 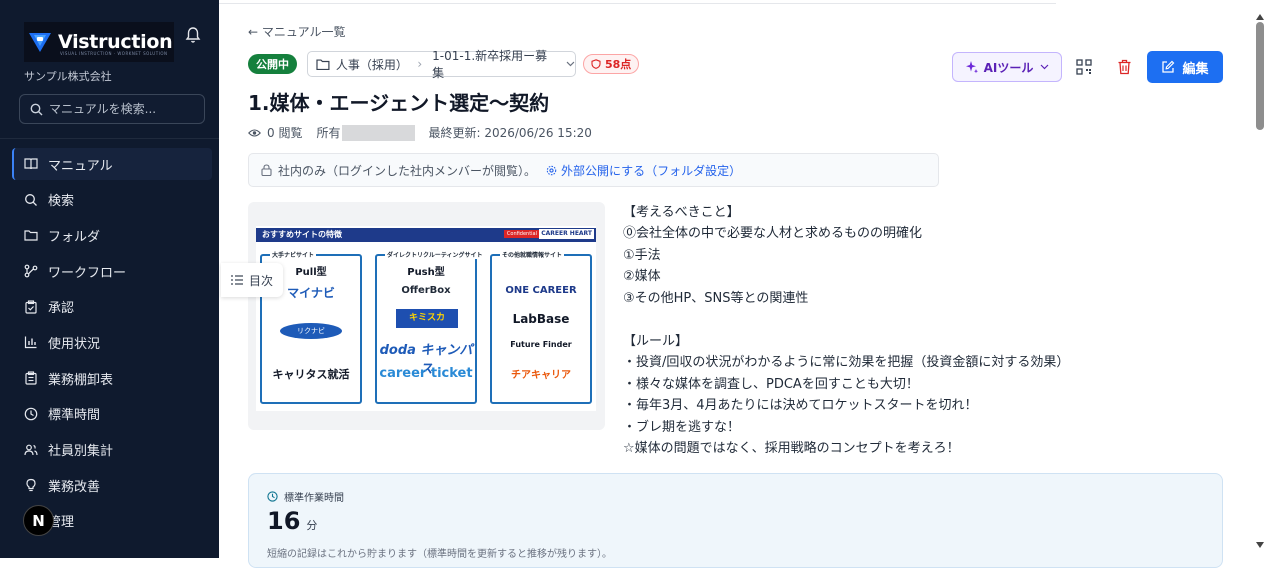 What do you see at coordinates (426, 373) in the screenshot?
I see `brand-logo: career ticket` at bounding box center [426, 373].